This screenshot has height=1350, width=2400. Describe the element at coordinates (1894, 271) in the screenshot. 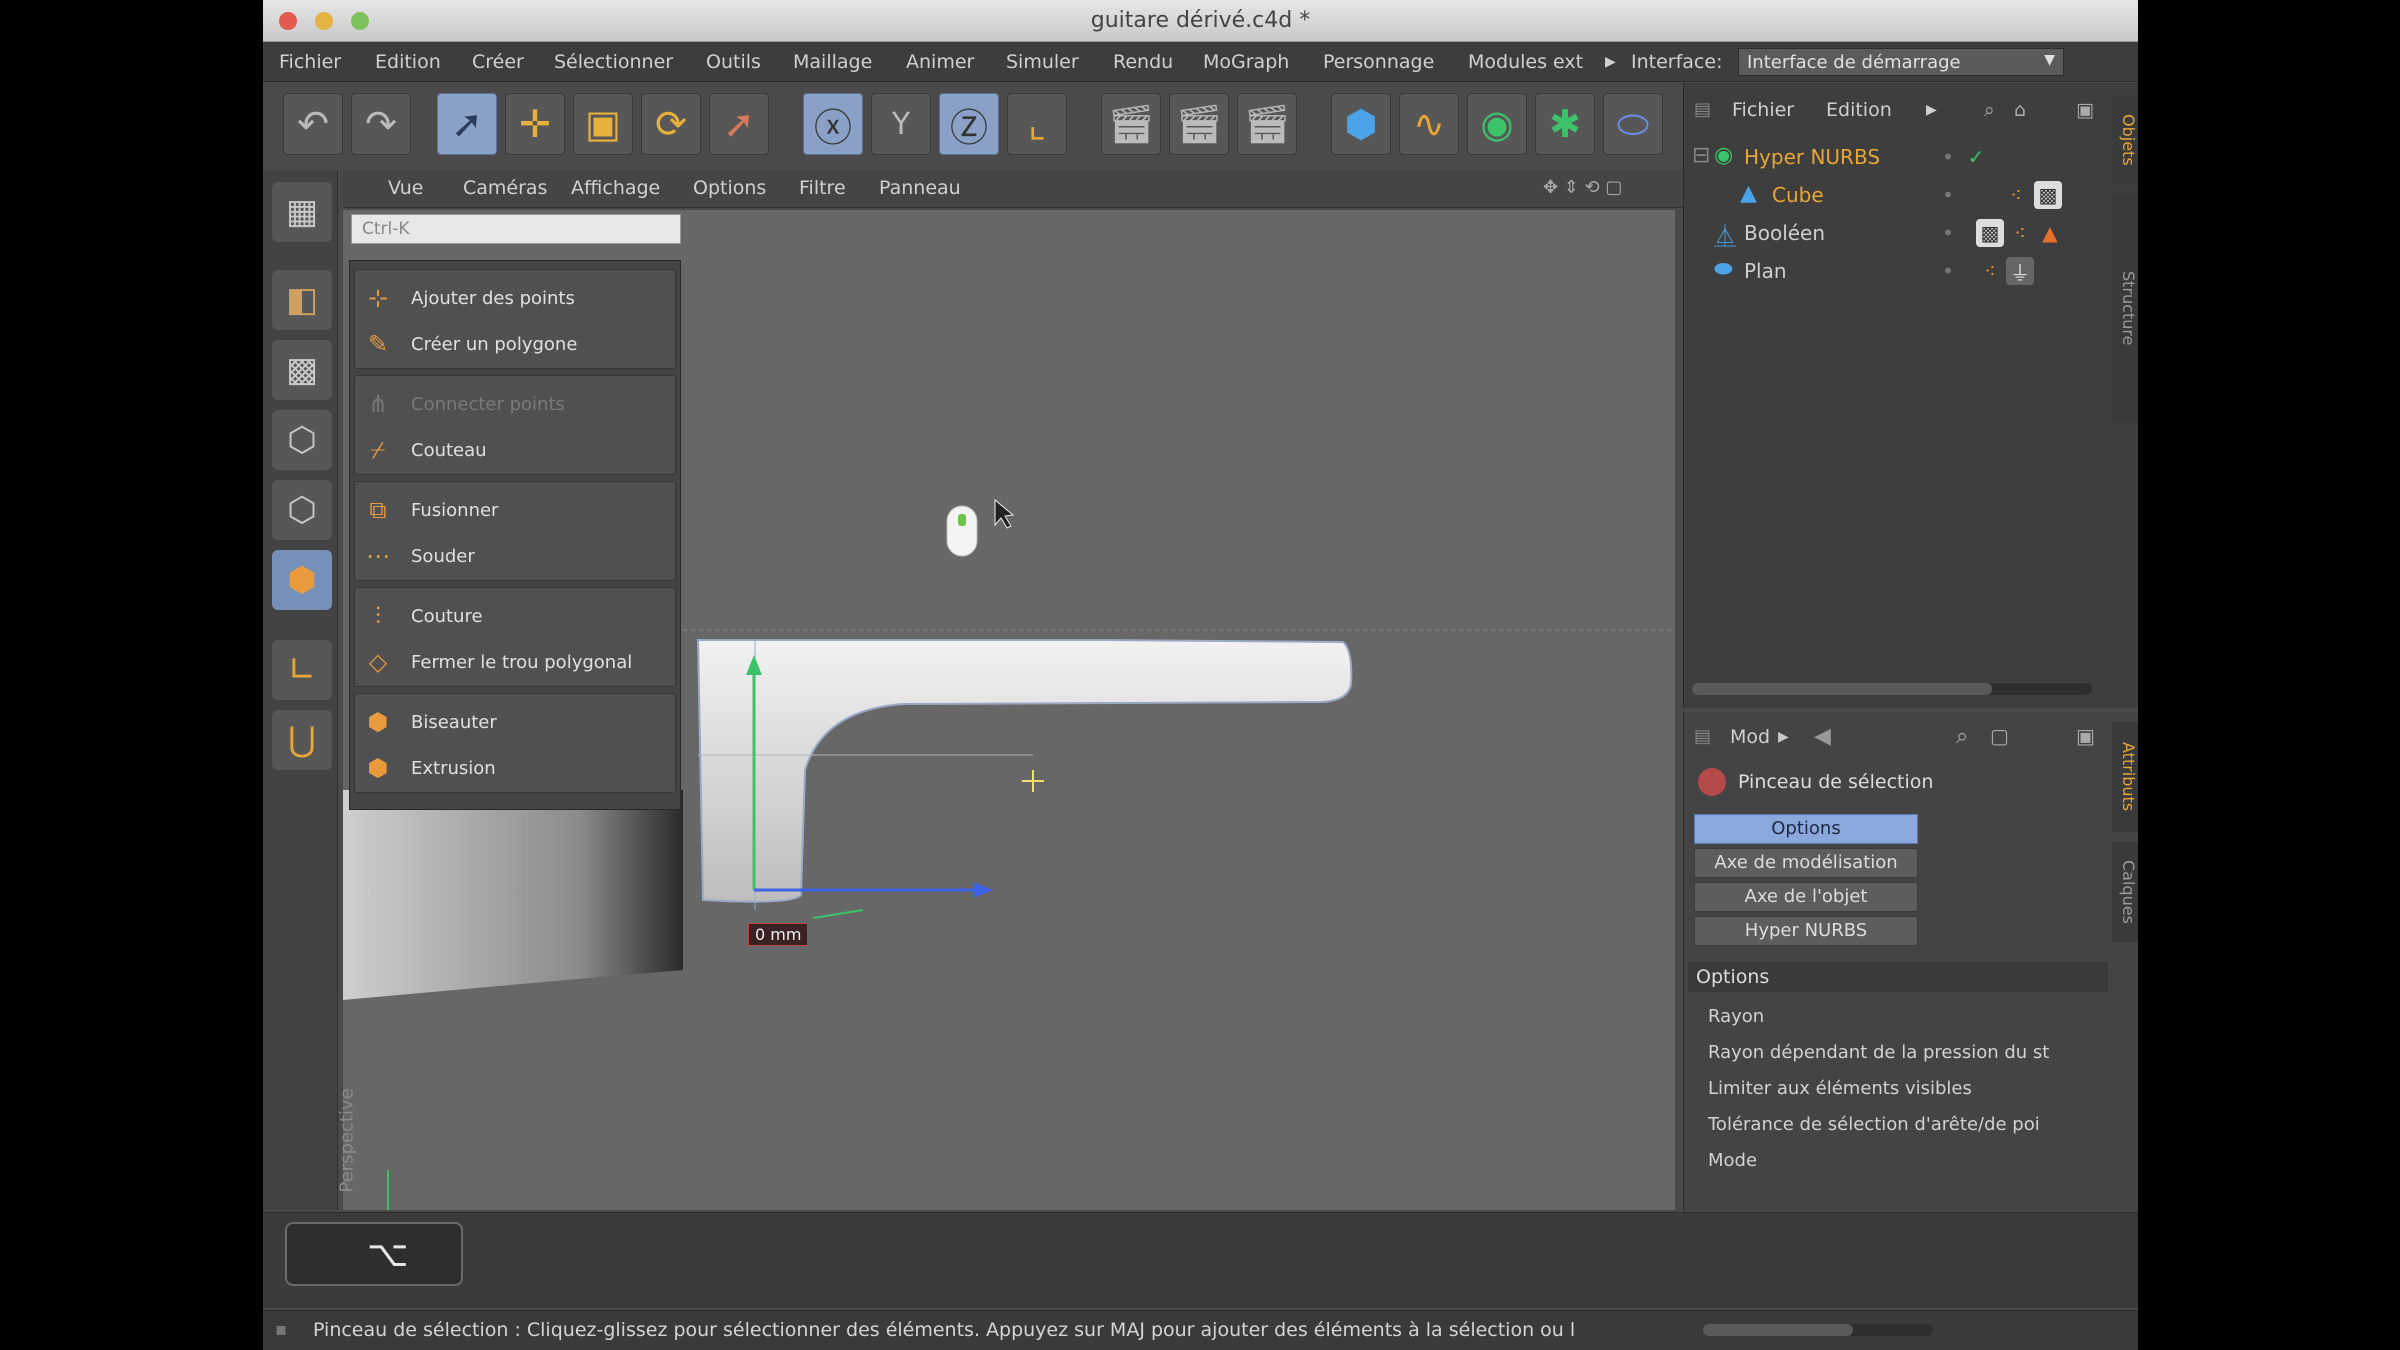

I see `object-row-plan: ⬬ Plan • ⁖ ⏚` at that location.